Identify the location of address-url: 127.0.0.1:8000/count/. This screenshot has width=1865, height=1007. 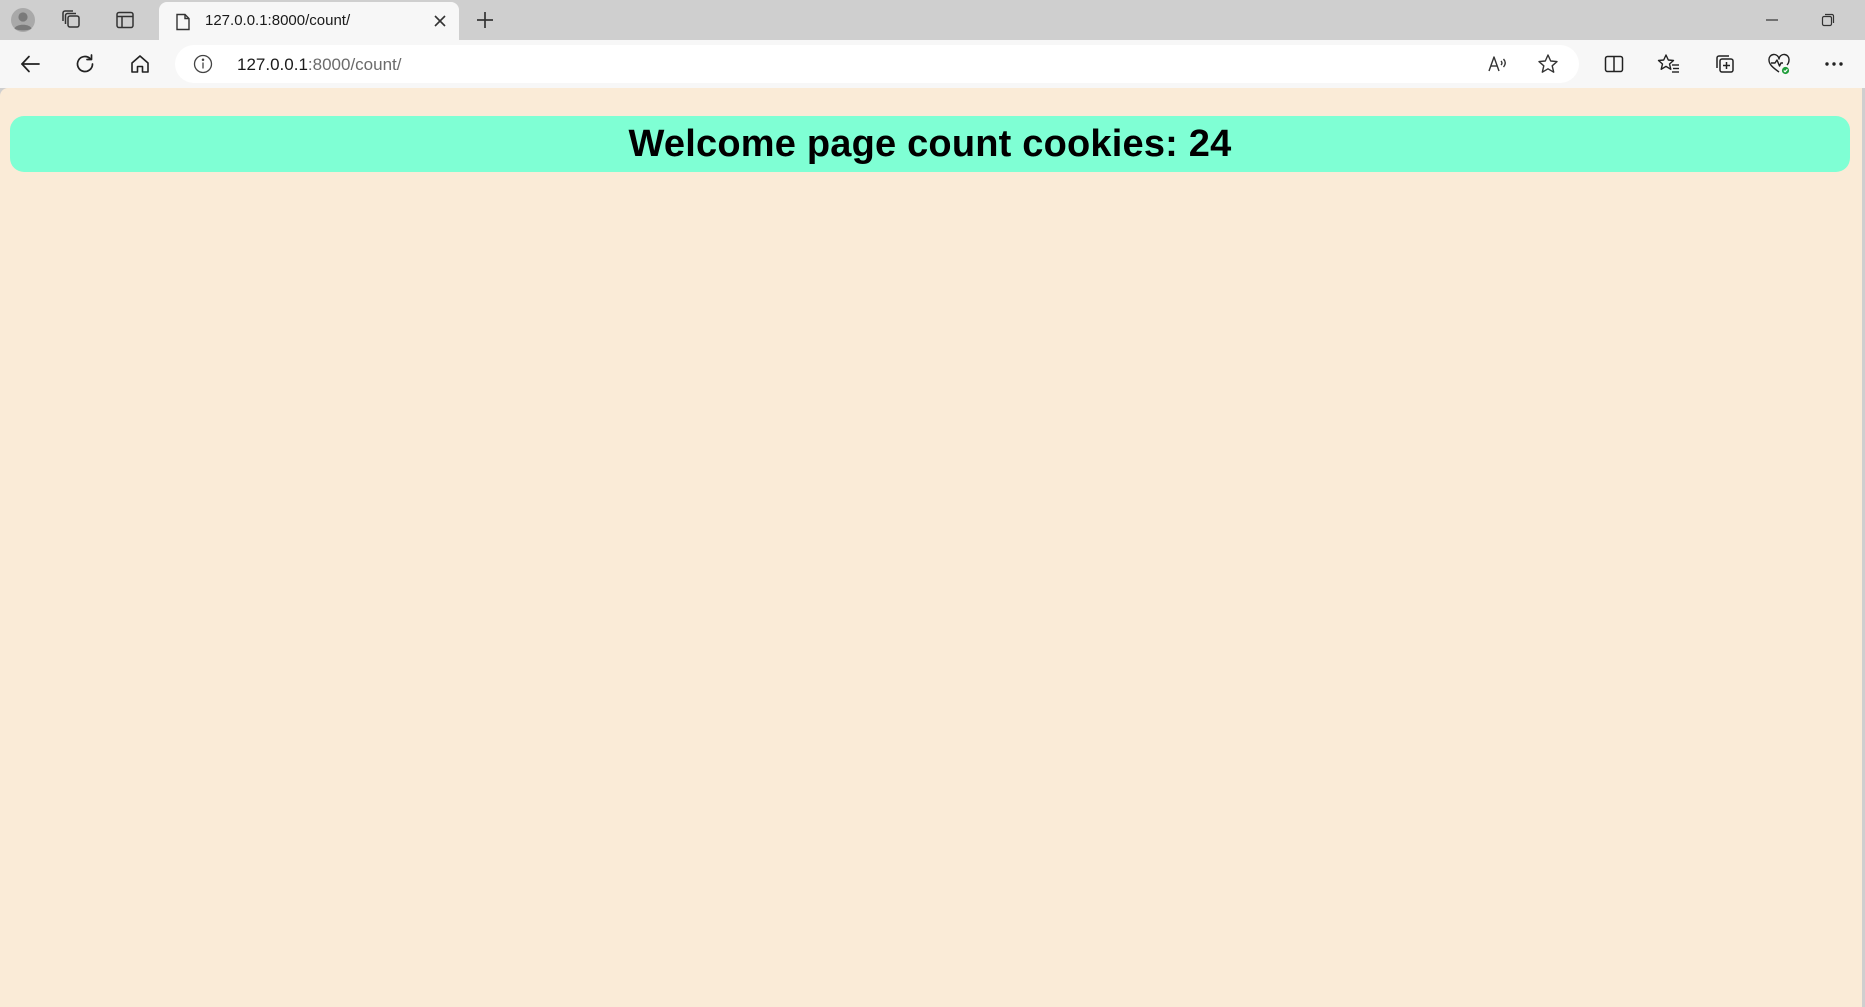
(319, 65).